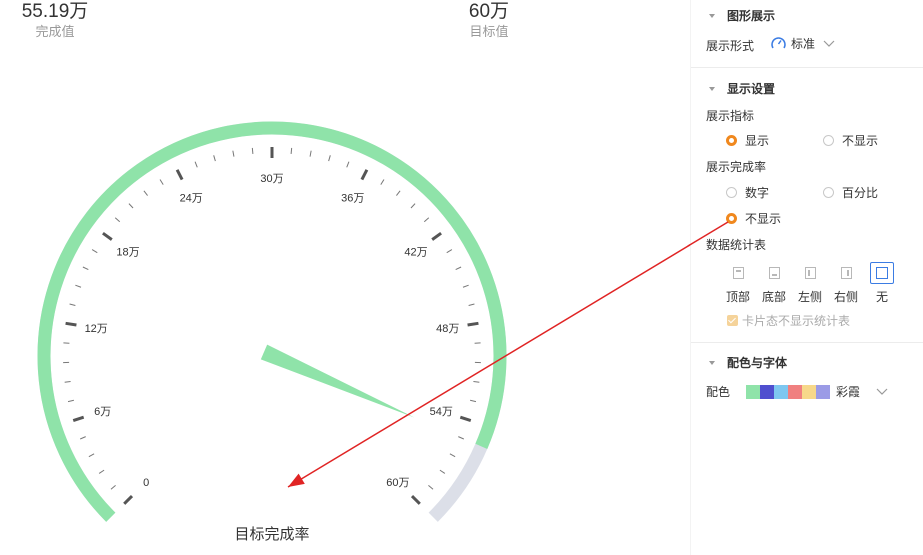 Image resolution: width=923 pixels, height=555 pixels. I want to click on table-position-top: 顶部, so click(738, 283).